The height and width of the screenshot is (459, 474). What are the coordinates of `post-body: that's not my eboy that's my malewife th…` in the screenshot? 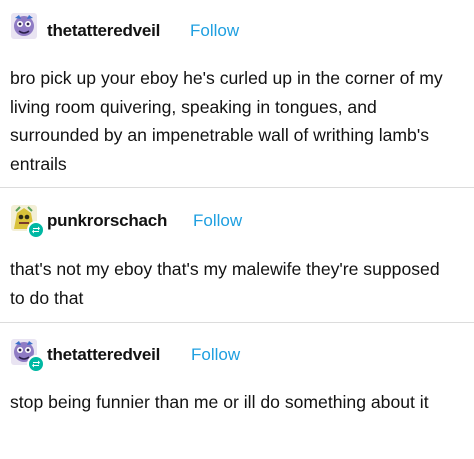 It's located at (225, 283).